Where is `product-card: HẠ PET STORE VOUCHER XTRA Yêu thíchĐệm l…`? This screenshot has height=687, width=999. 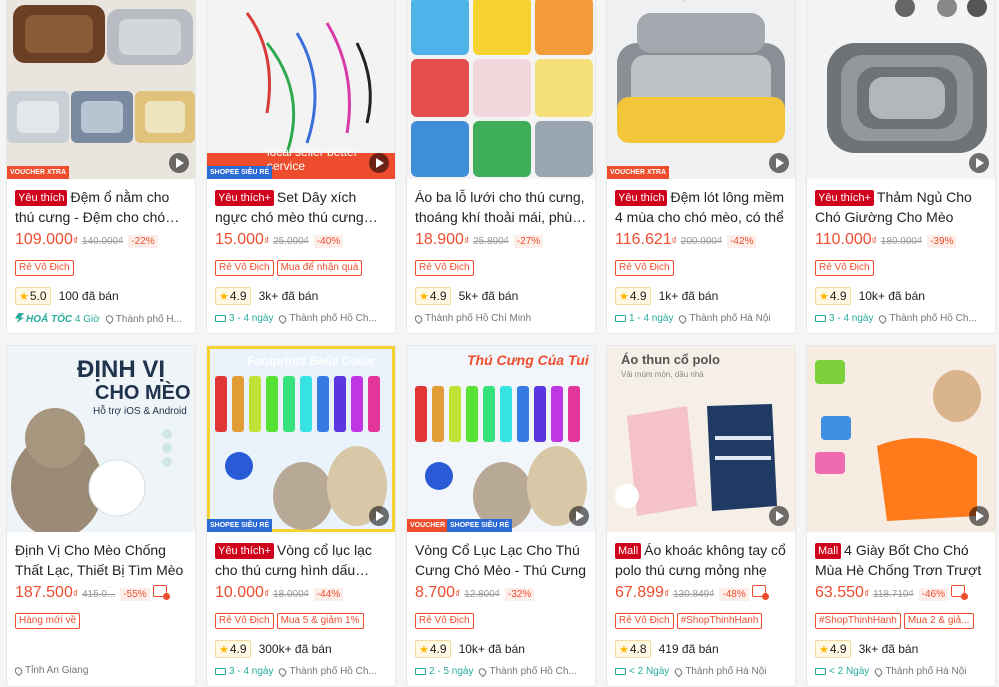
product-card: HẠ PET STORE VOUCHER XTRA Yêu thíchĐệm l… is located at coordinates (701, 167).